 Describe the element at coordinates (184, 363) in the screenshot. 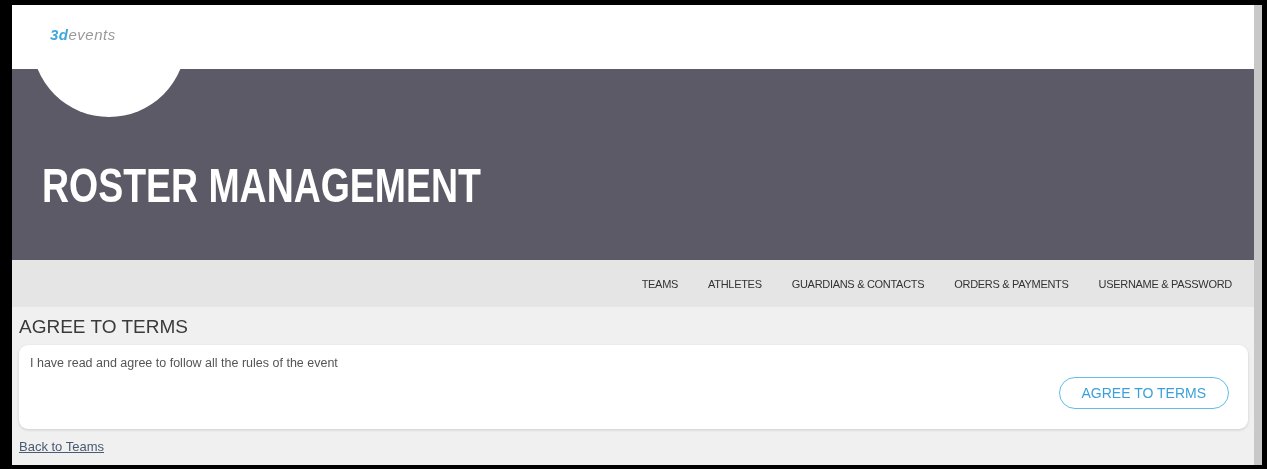

I see `terms-text: I have read and agree to follow all the rules of the event` at that location.